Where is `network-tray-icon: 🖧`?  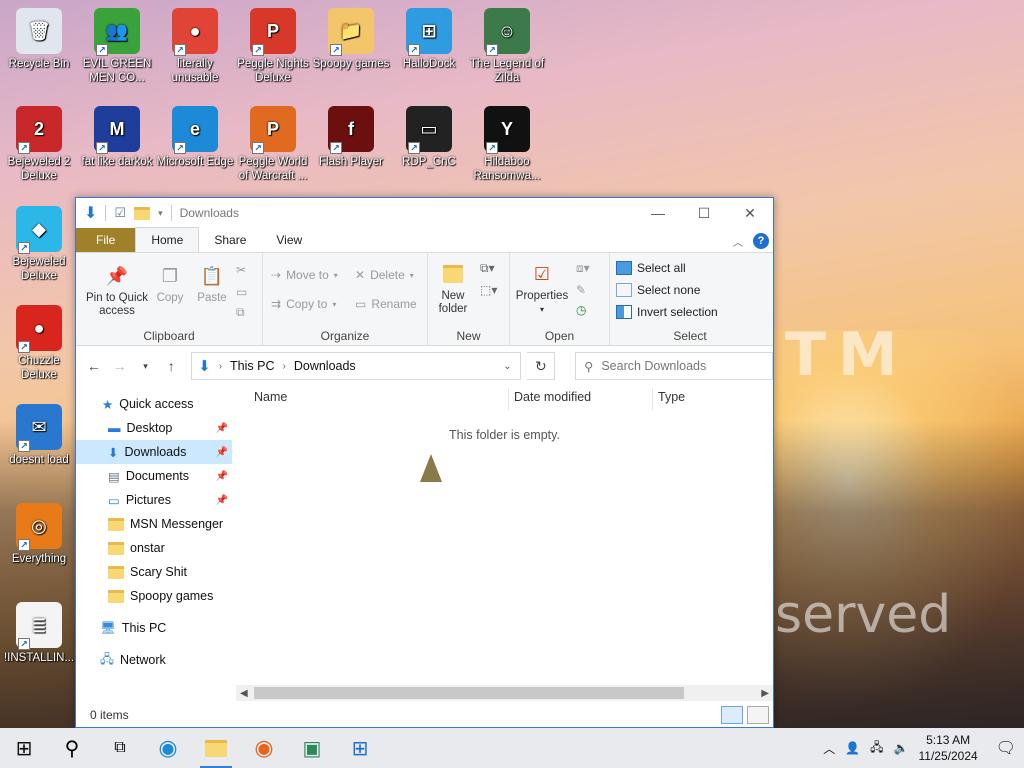 network-tray-icon: 🖧 is located at coordinates (876, 748).